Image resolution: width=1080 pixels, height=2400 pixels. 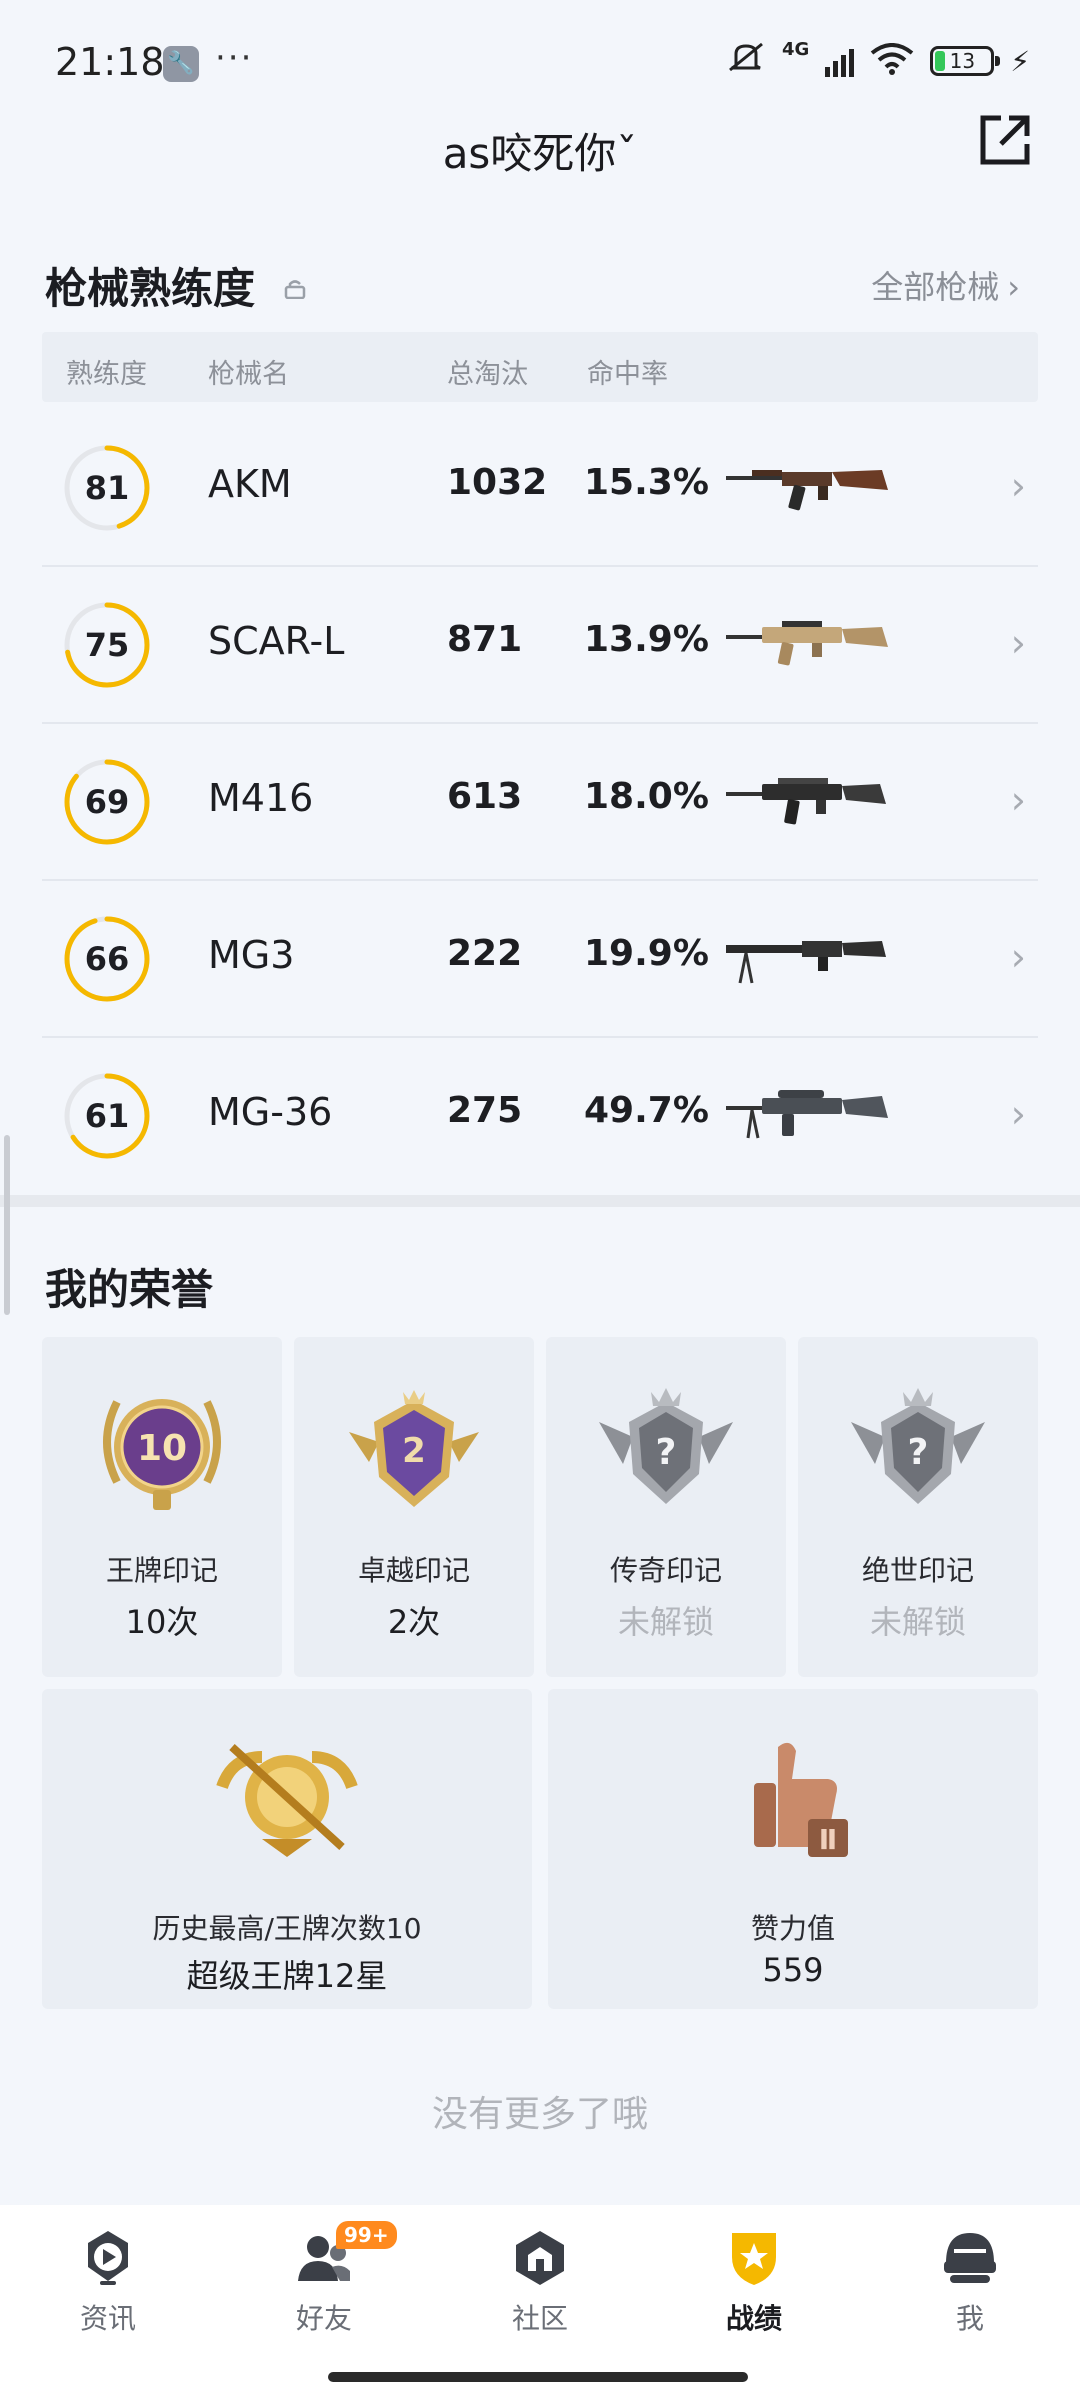 I want to click on honor-label: 绝世印记, so click(x=917, y=1570).